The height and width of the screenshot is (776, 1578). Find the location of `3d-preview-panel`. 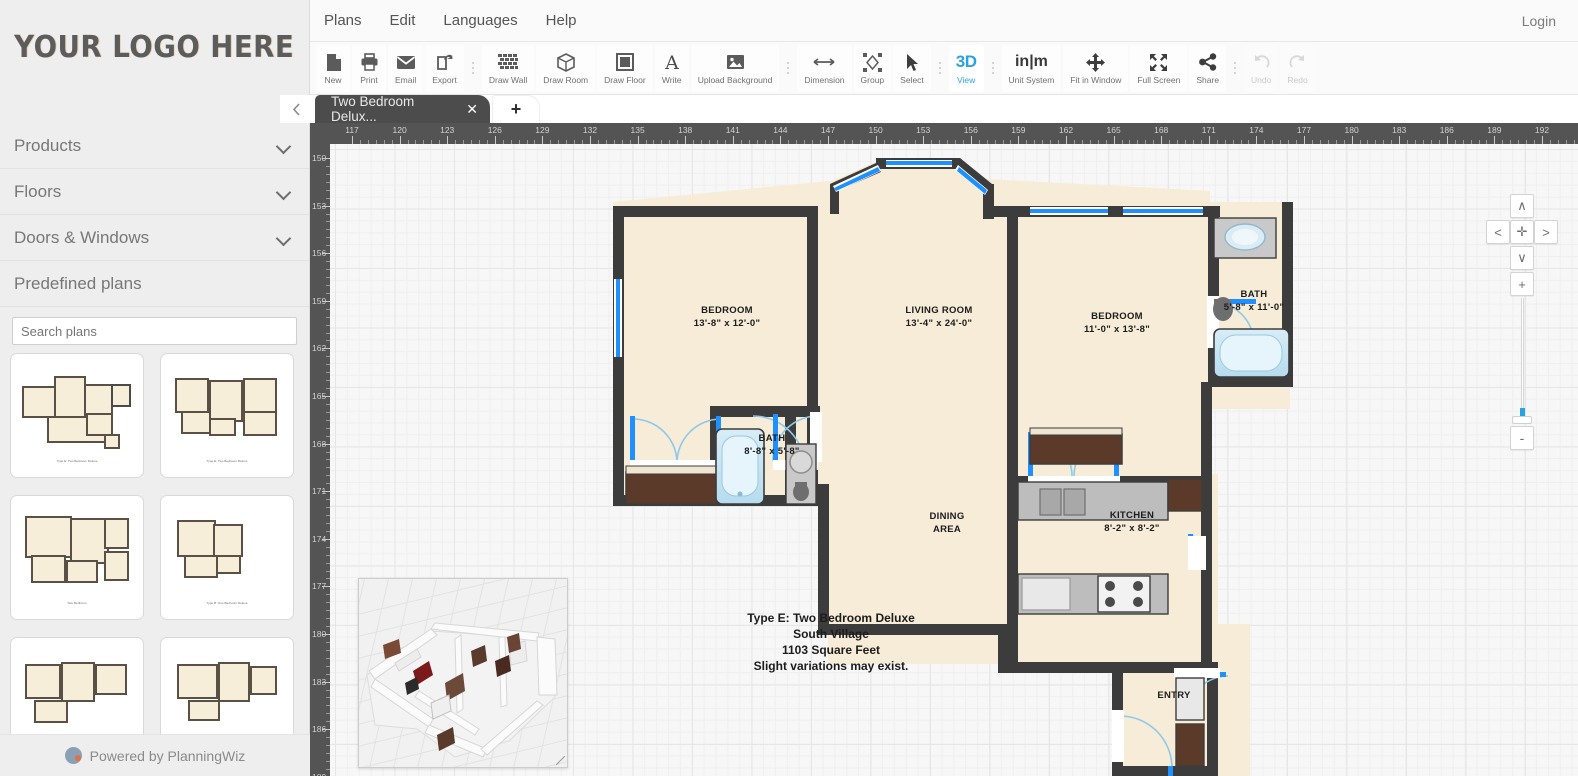

3d-preview-panel is located at coordinates (463, 673).